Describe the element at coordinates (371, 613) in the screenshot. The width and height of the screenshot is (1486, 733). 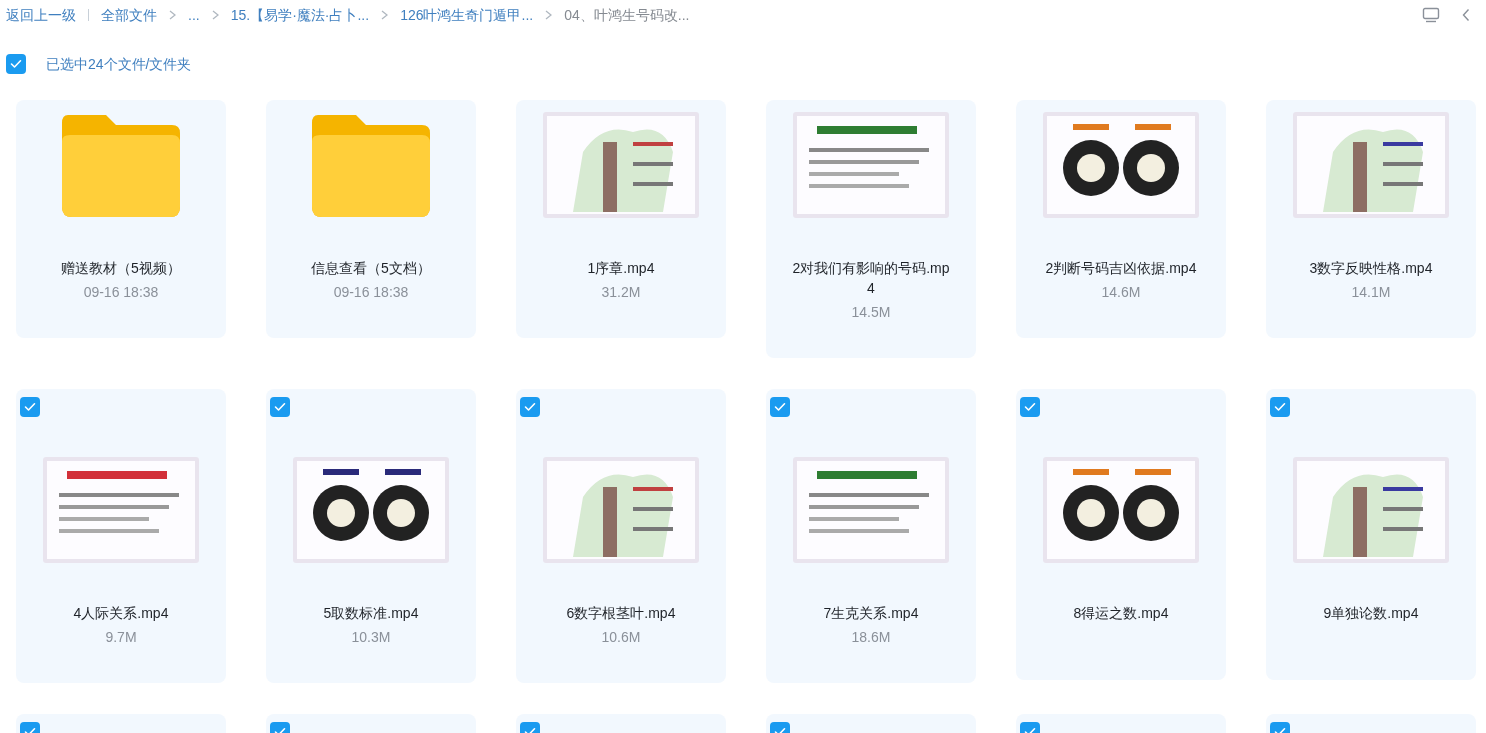
I see `file-name: 5取数标准.mp4` at that location.